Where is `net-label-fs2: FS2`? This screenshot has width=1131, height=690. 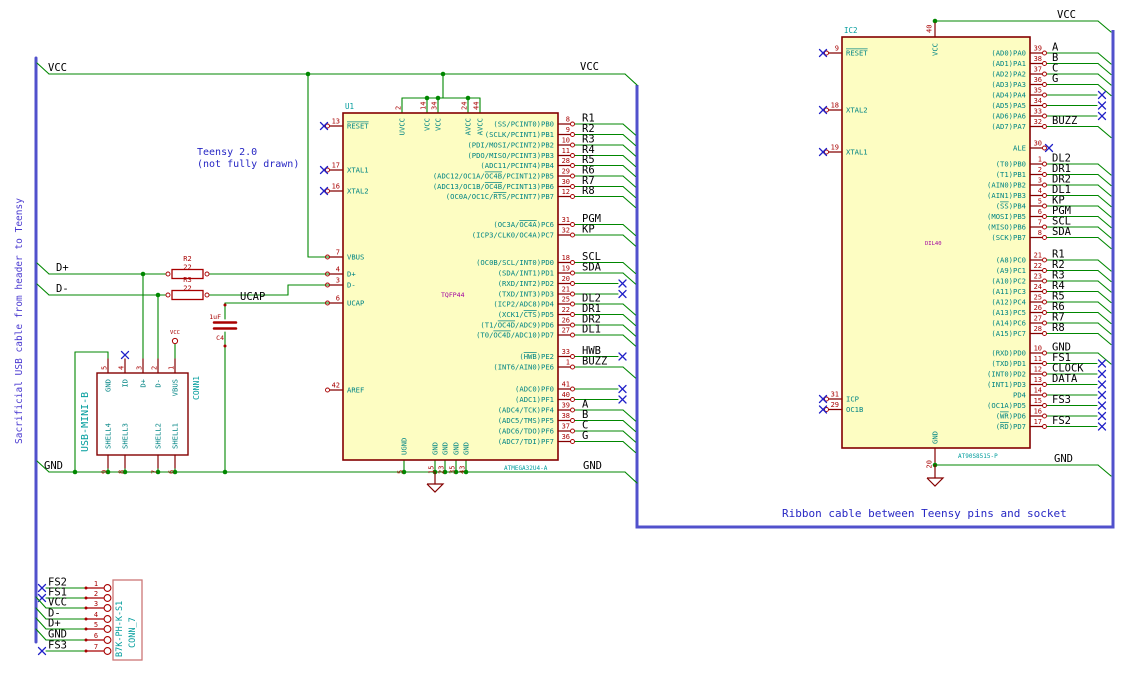 net-label-fs2: FS2 is located at coordinates (1061, 421).